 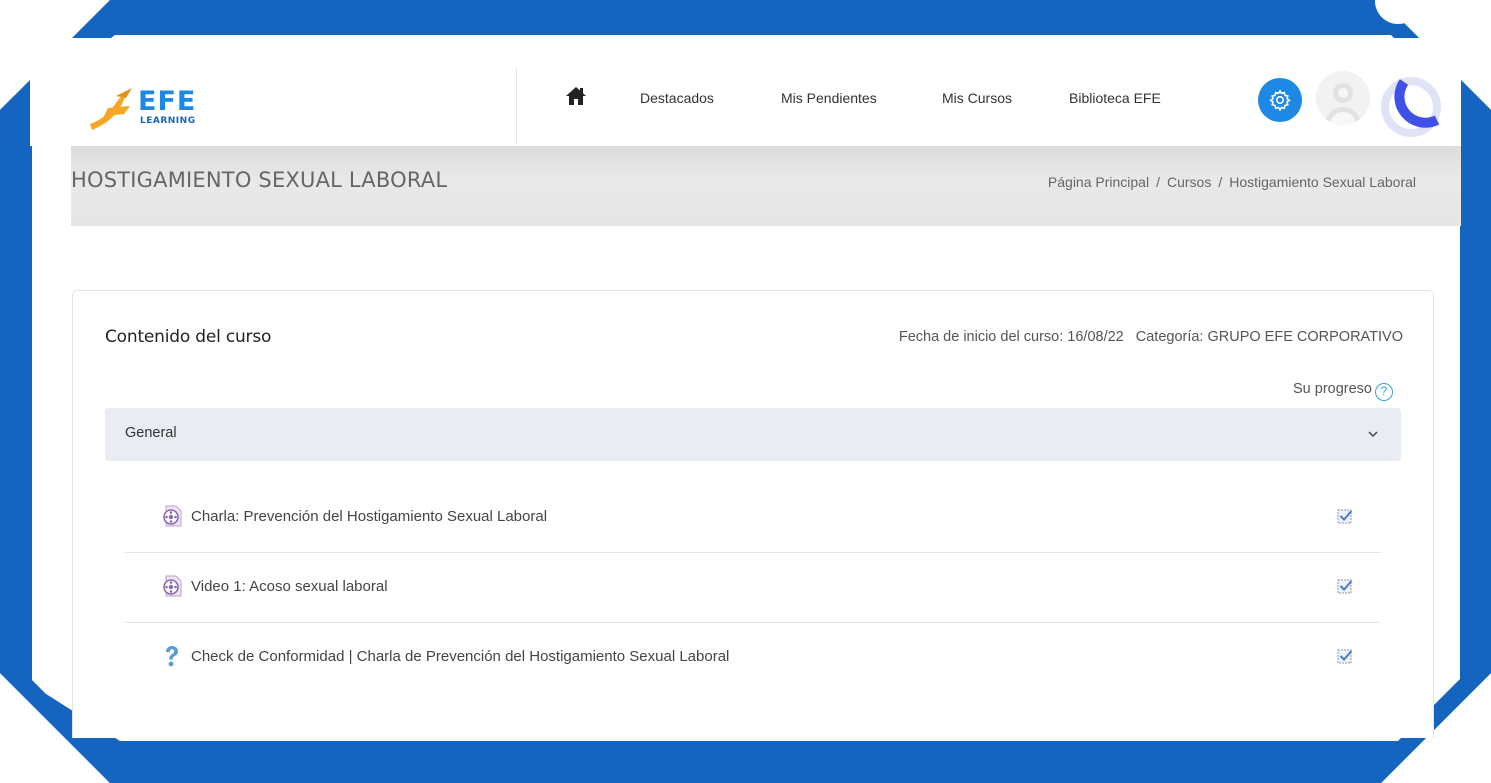 I want to click on breadcrumb-cursos: Cursos, so click(x=1189, y=182).